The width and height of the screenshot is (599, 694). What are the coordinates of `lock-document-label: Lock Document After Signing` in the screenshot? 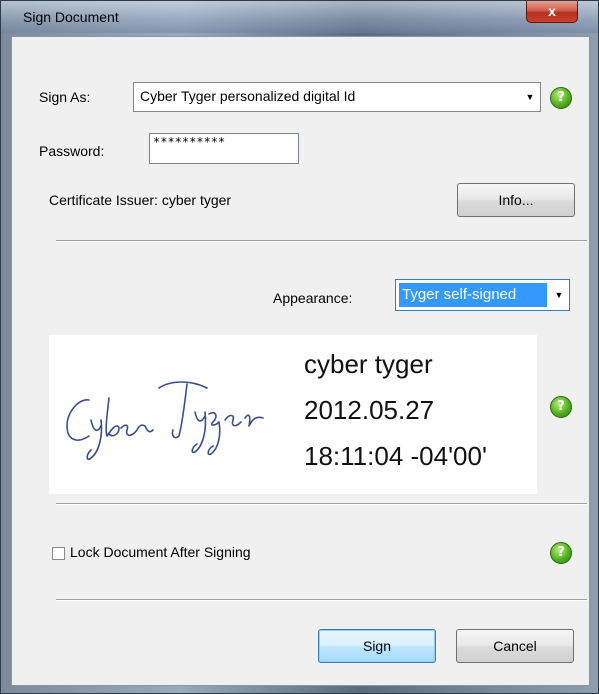 It's located at (160, 552).